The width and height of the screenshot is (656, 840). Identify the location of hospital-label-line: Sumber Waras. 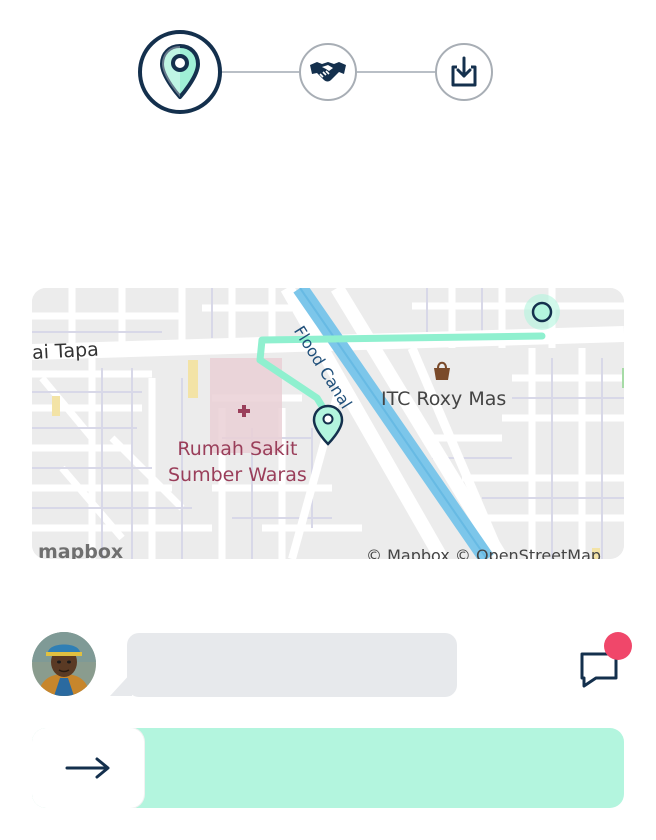
(237, 475).